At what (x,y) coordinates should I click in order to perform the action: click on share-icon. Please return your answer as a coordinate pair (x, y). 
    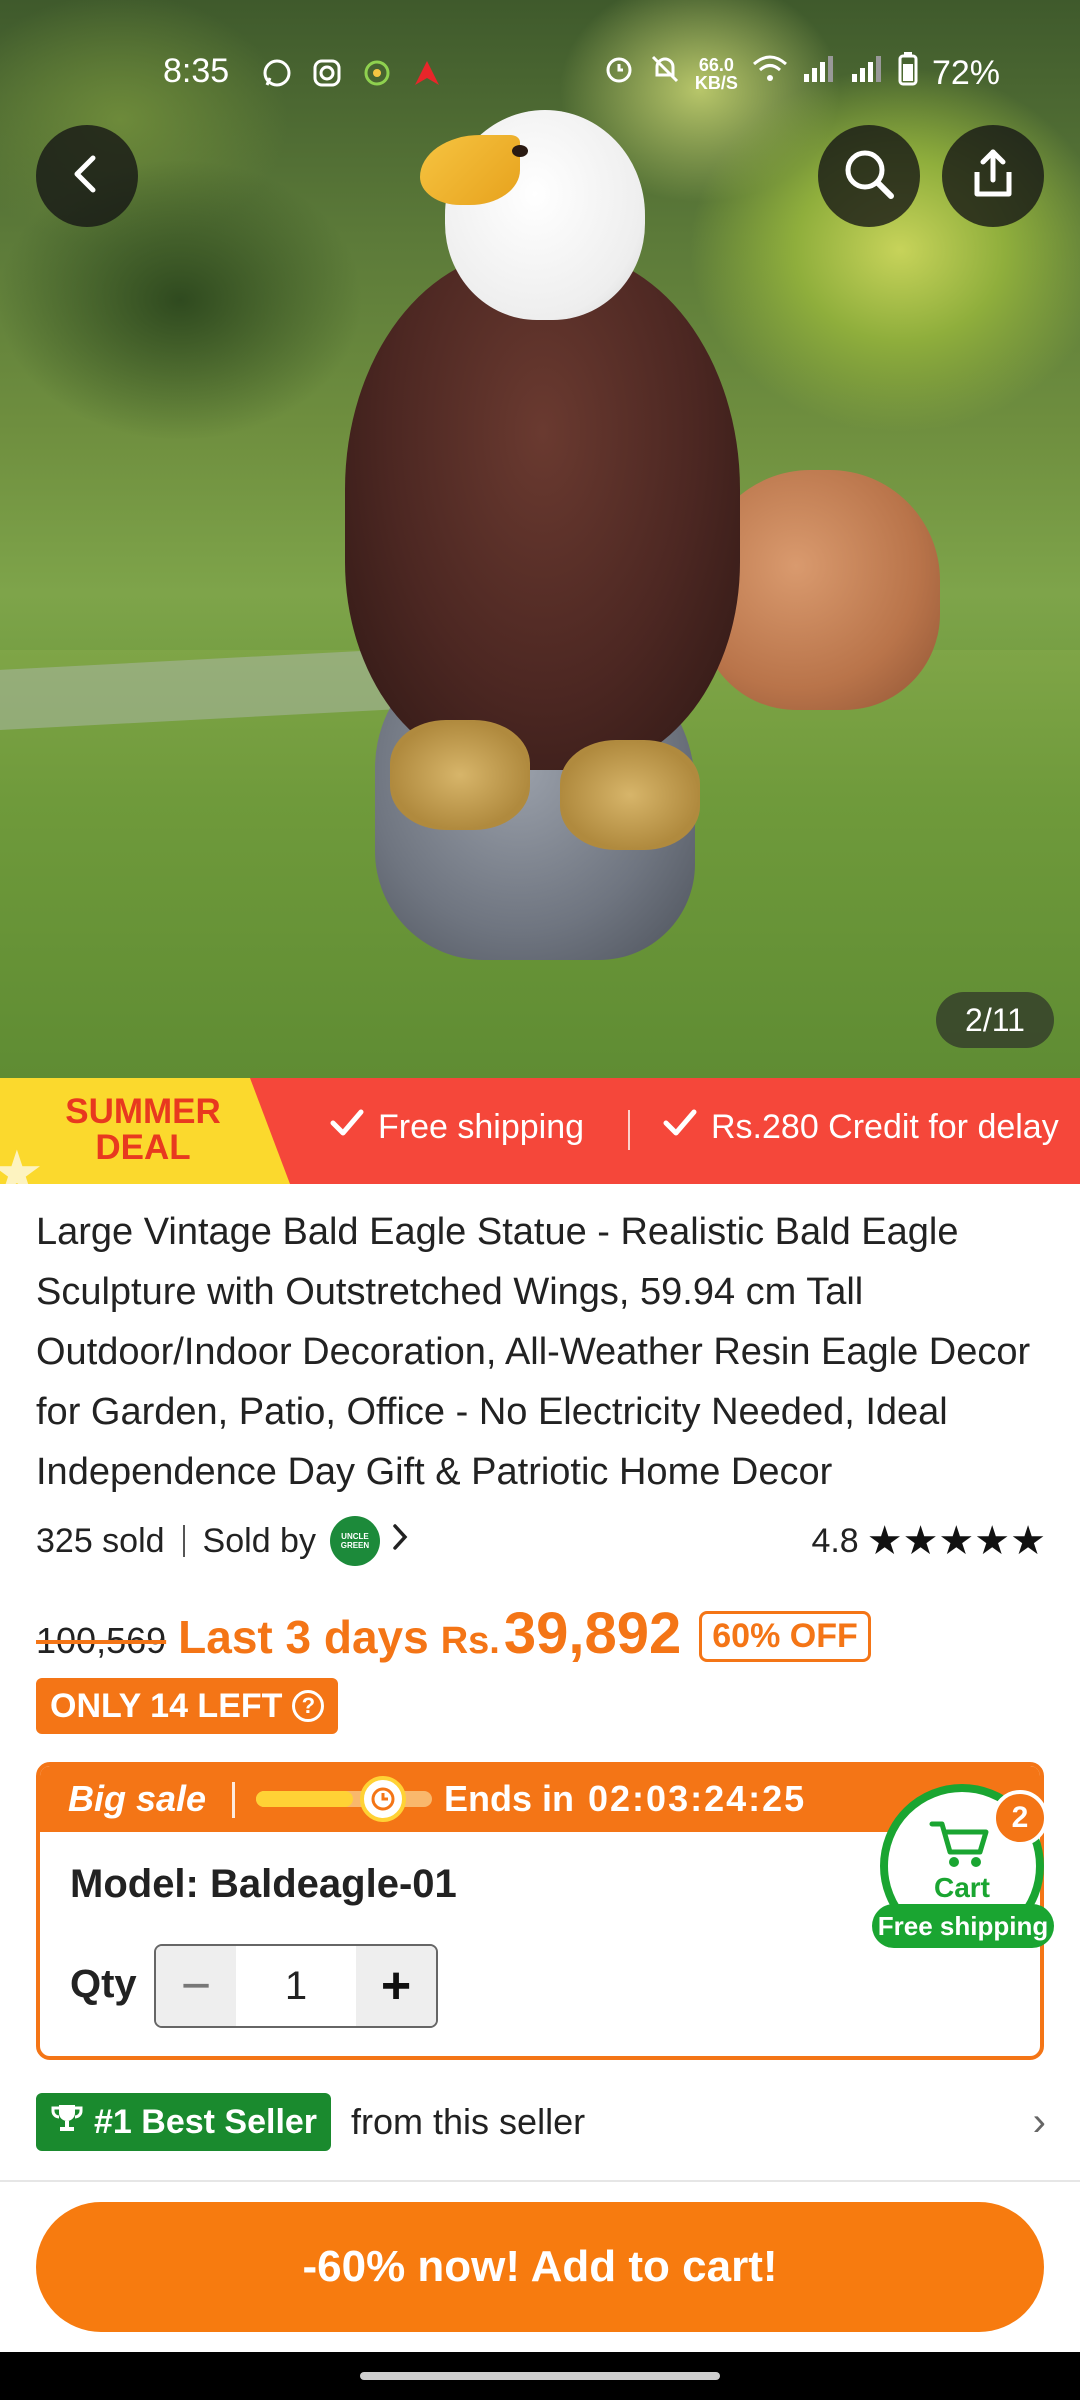
    Looking at the image, I should click on (993, 176).